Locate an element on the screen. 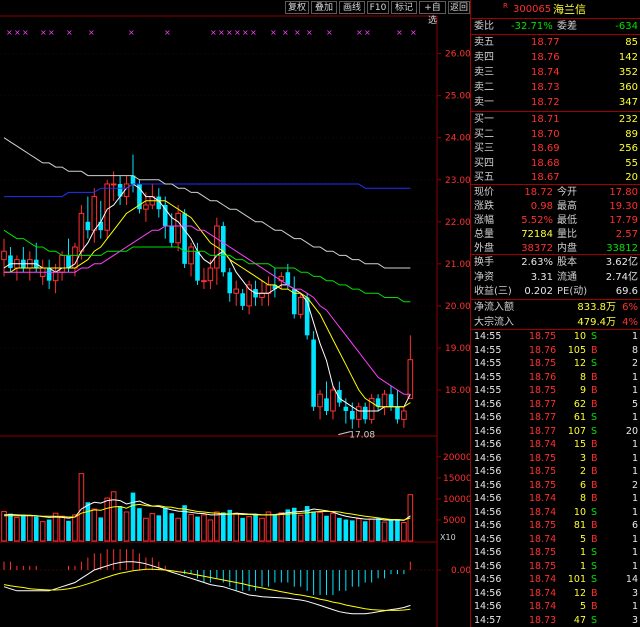 The height and width of the screenshot is (627, 640). add-watchlist-button: +自选 is located at coordinates (432, 13).